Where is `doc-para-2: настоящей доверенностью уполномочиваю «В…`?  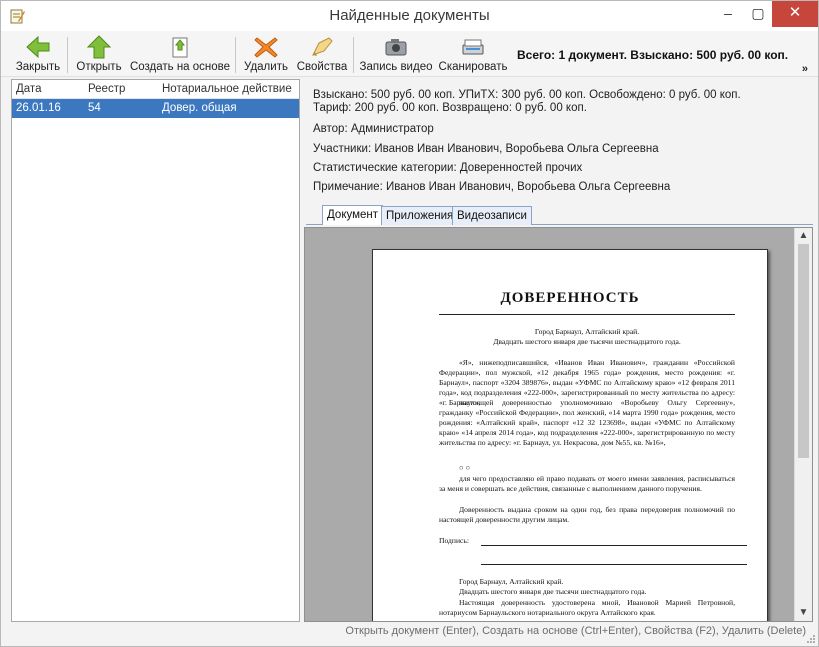
doc-para-2: настоящей доверенностью уполномочиваю «В… is located at coordinates (587, 422).